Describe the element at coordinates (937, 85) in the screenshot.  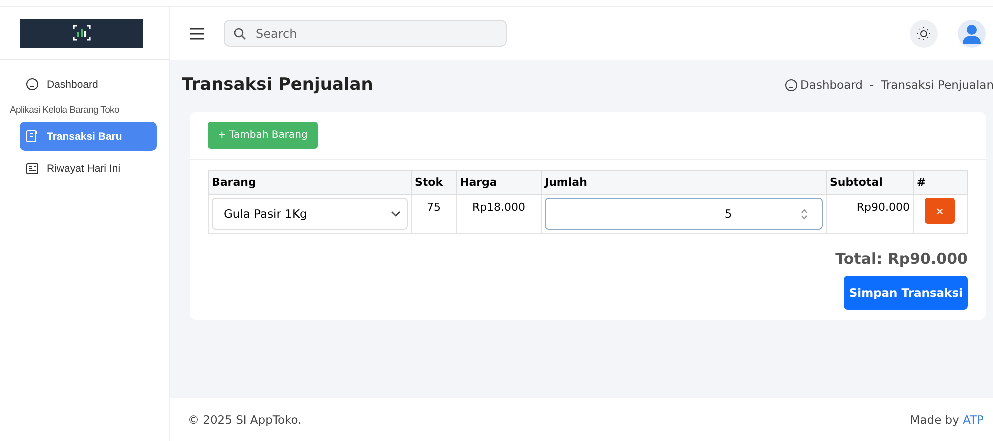
I see `breadcrumb-current: Transaksi Penjualan` at that location.